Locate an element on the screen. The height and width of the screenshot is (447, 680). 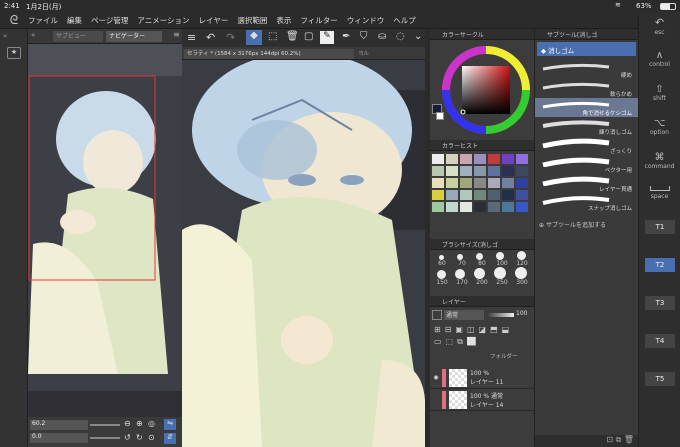
menu-filter: フィルター is located at coordinates (318, 20).